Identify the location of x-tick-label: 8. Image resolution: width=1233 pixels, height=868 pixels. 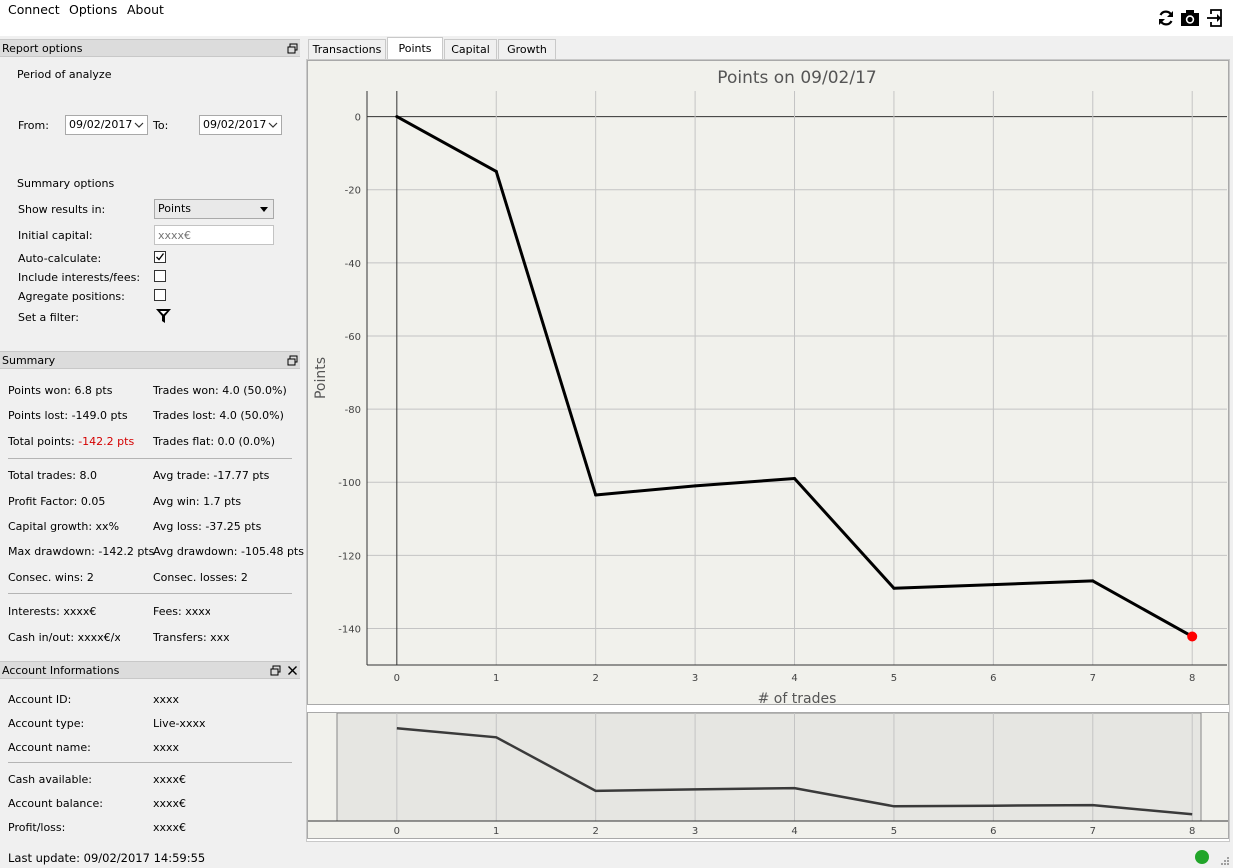
(1192, 678).